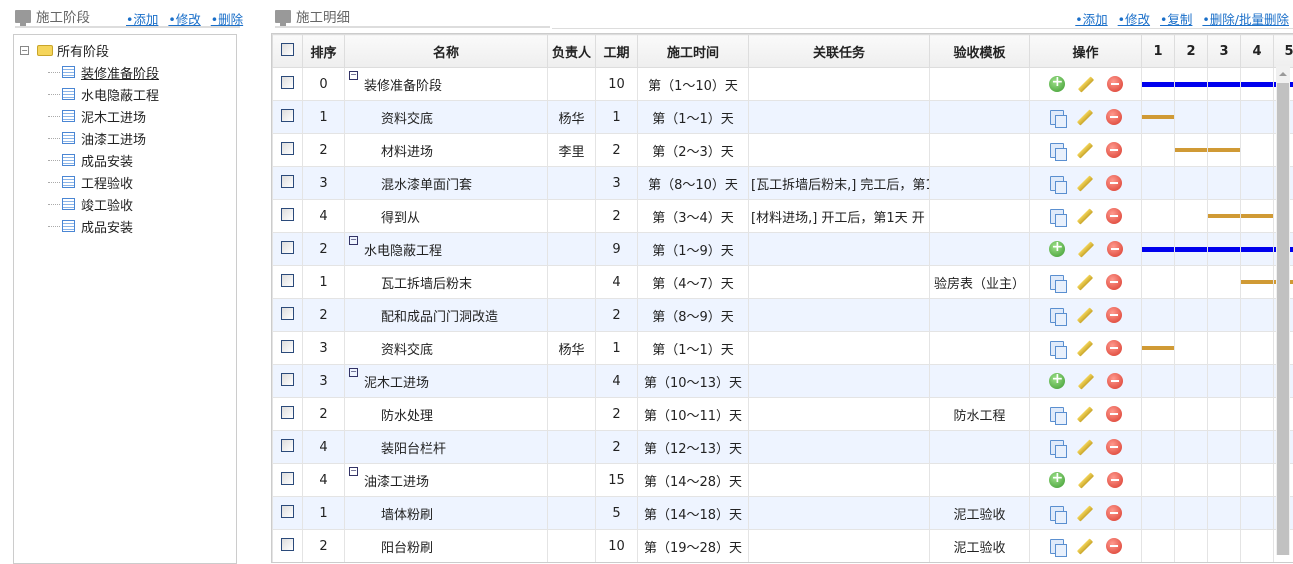 This screenshot has height=564, width=1293. I want to click on select-all-checkbox, so click(287, 49).